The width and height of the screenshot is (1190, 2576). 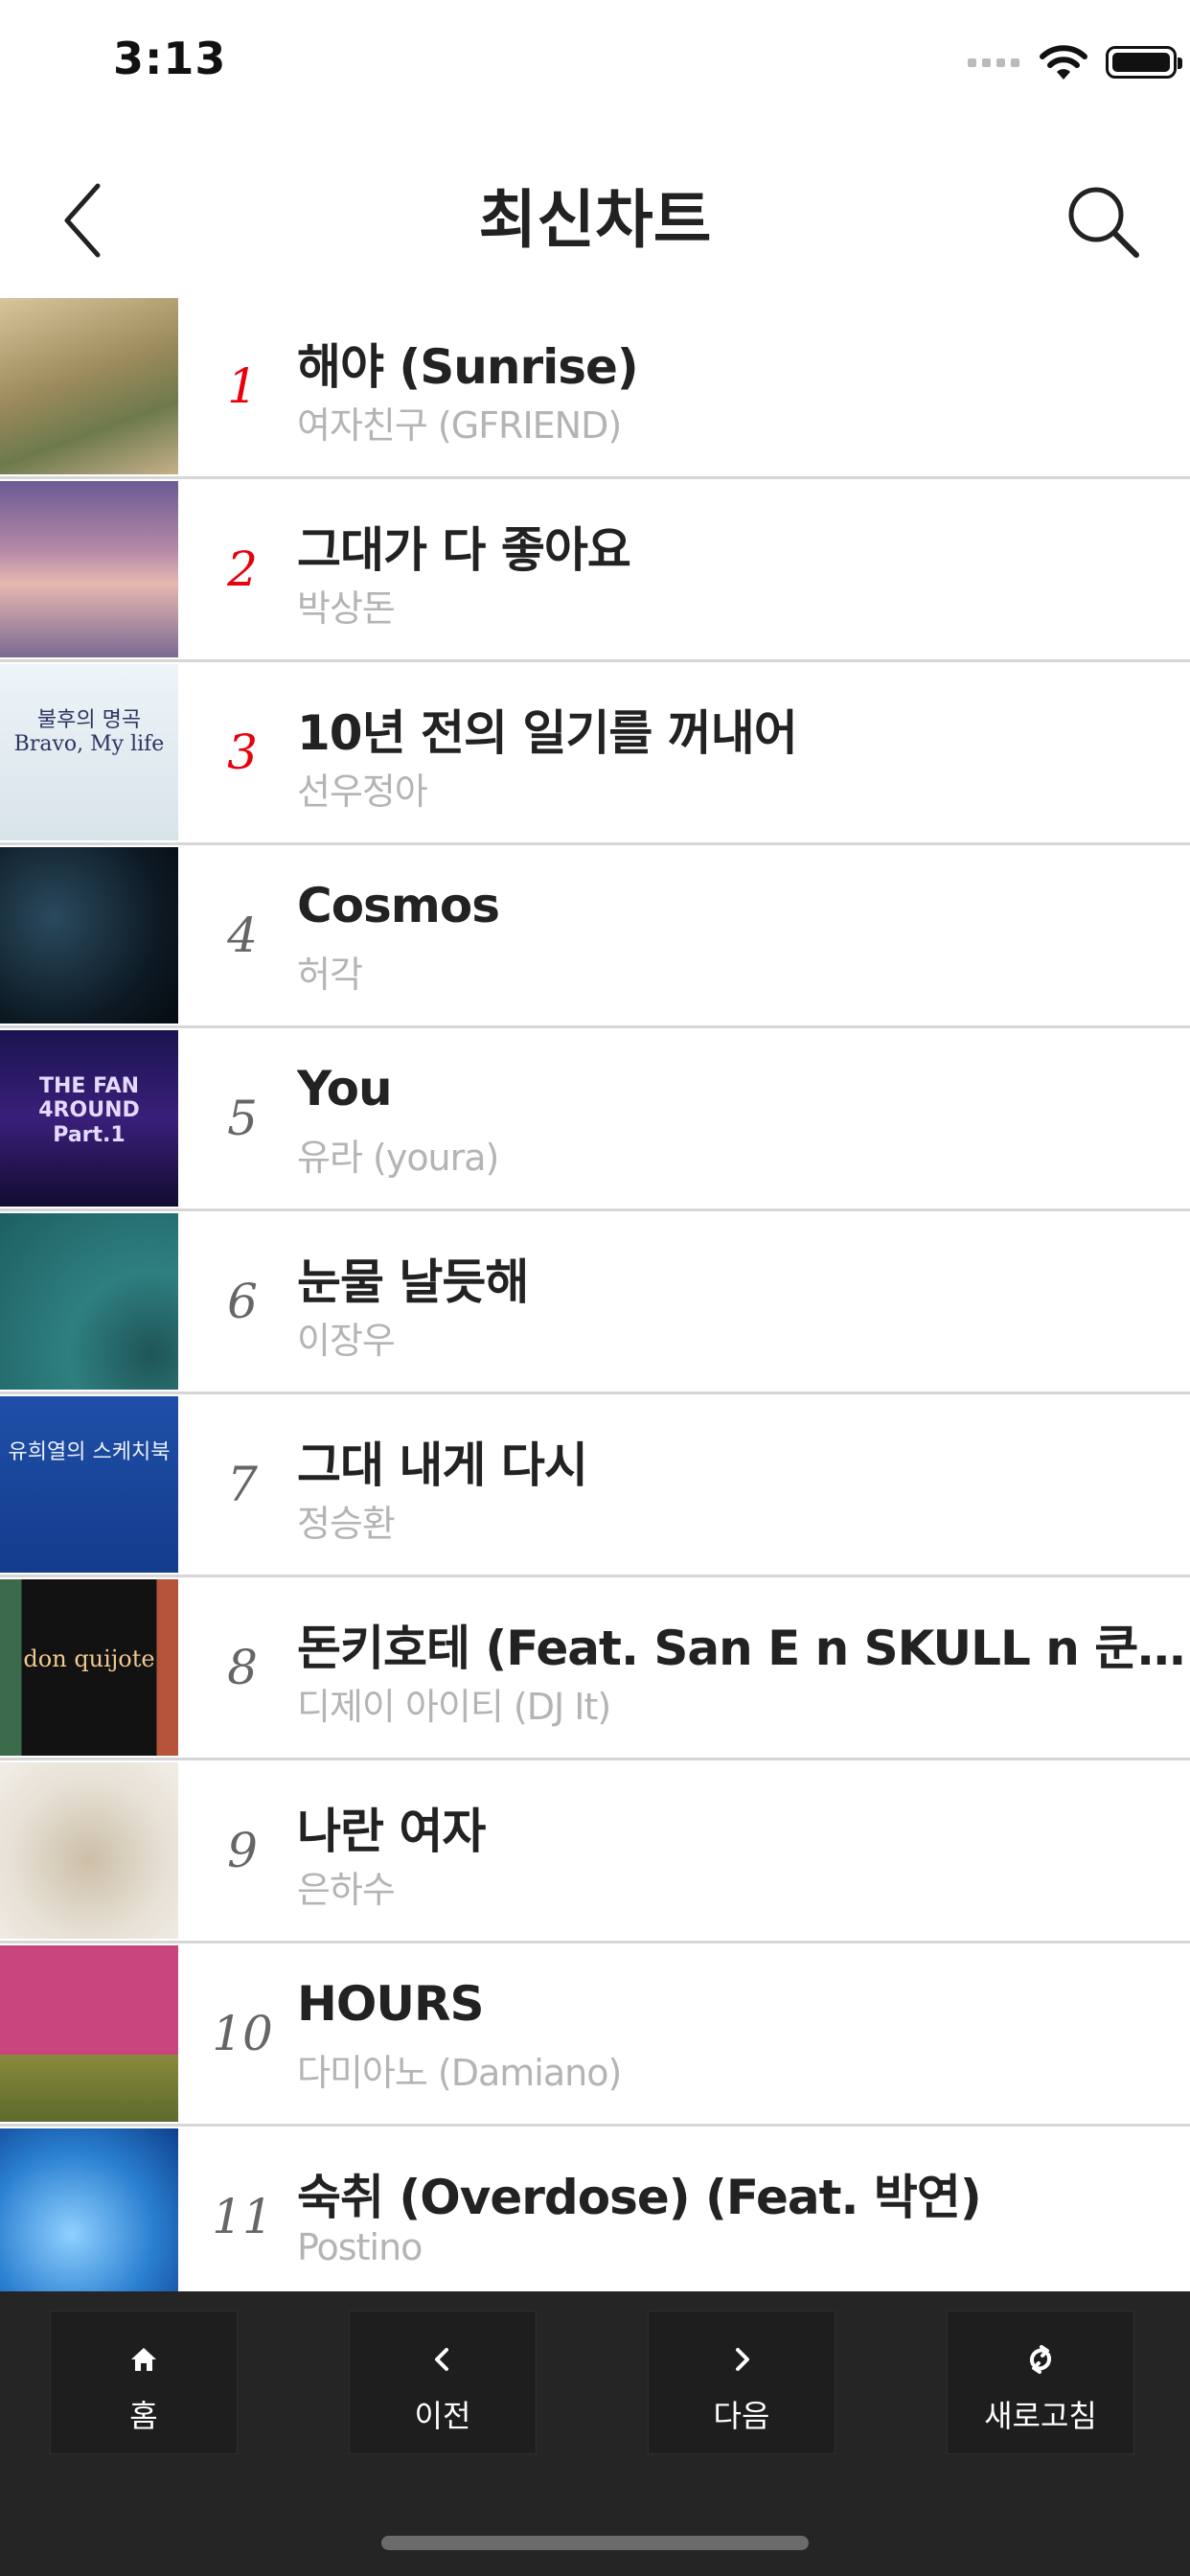 What do you see at coordinates (1040, 2416) in the screenshot?
I see `refresh-label: 새로고침` at bounding box center [1040, 2416].